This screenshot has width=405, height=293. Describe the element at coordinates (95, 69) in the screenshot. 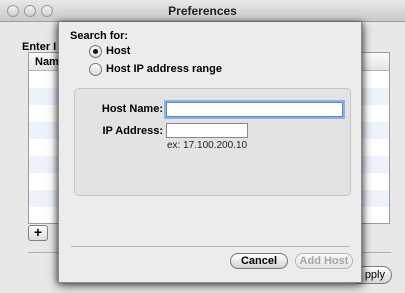

I see `ip-range-radio-button` at that location.